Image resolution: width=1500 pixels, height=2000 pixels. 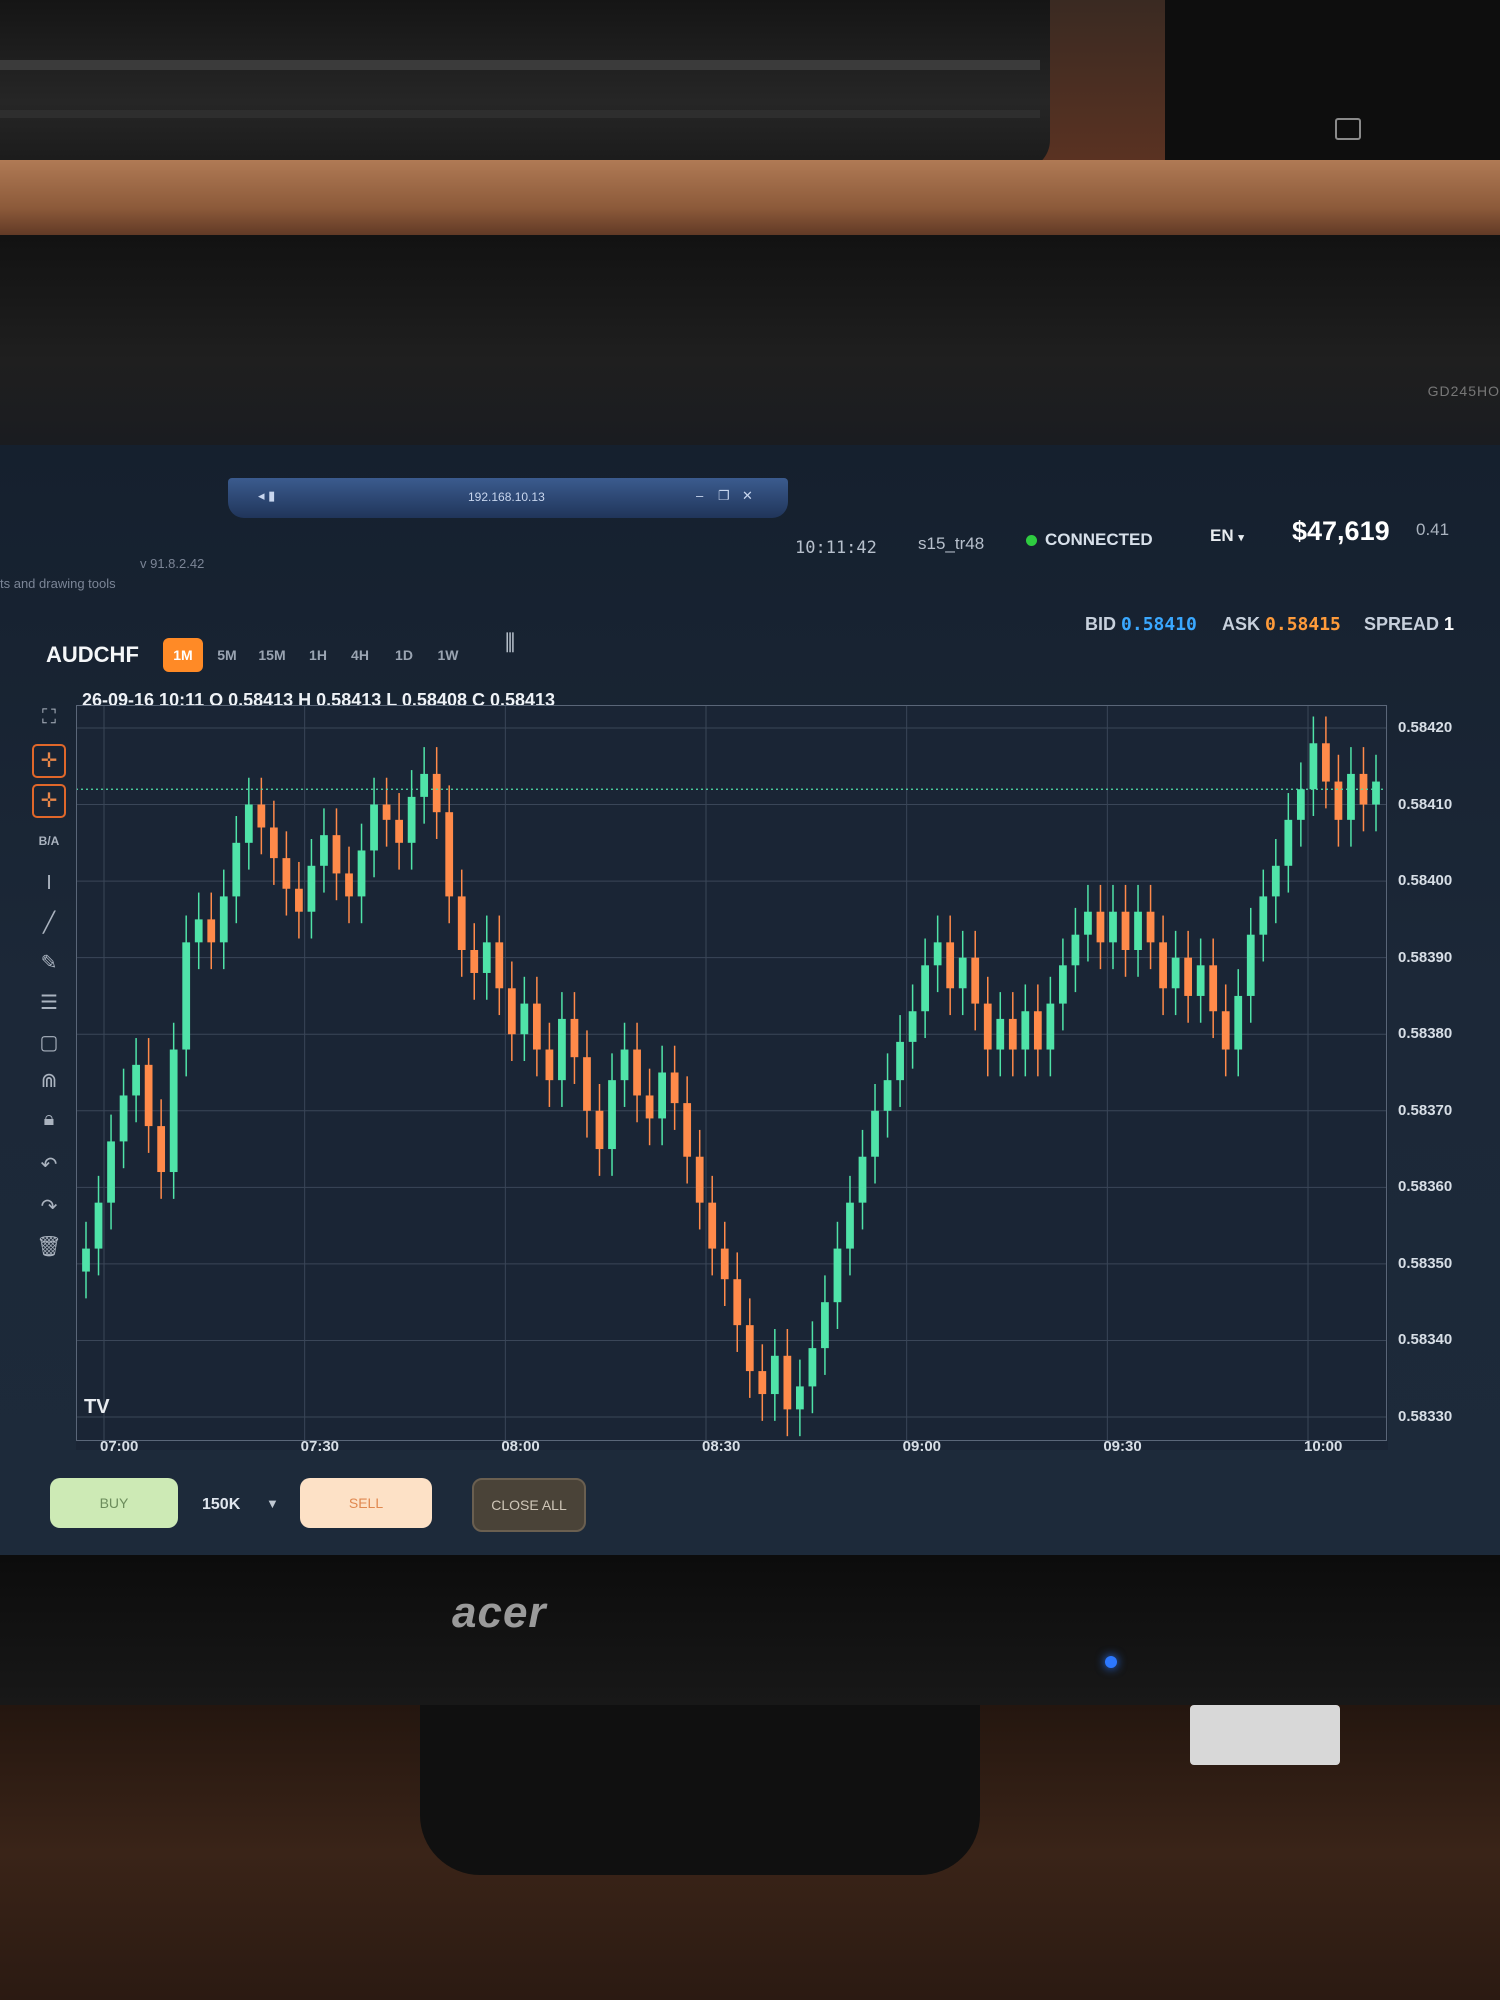 I want to click on drawing-toolbar: ⛶ ✛ ✛ B/A I ╱ ✎ ☰ ▢ ⋒ 🔒︎ ↶ ↷ 🗑︎, so click(x=50, y=995).